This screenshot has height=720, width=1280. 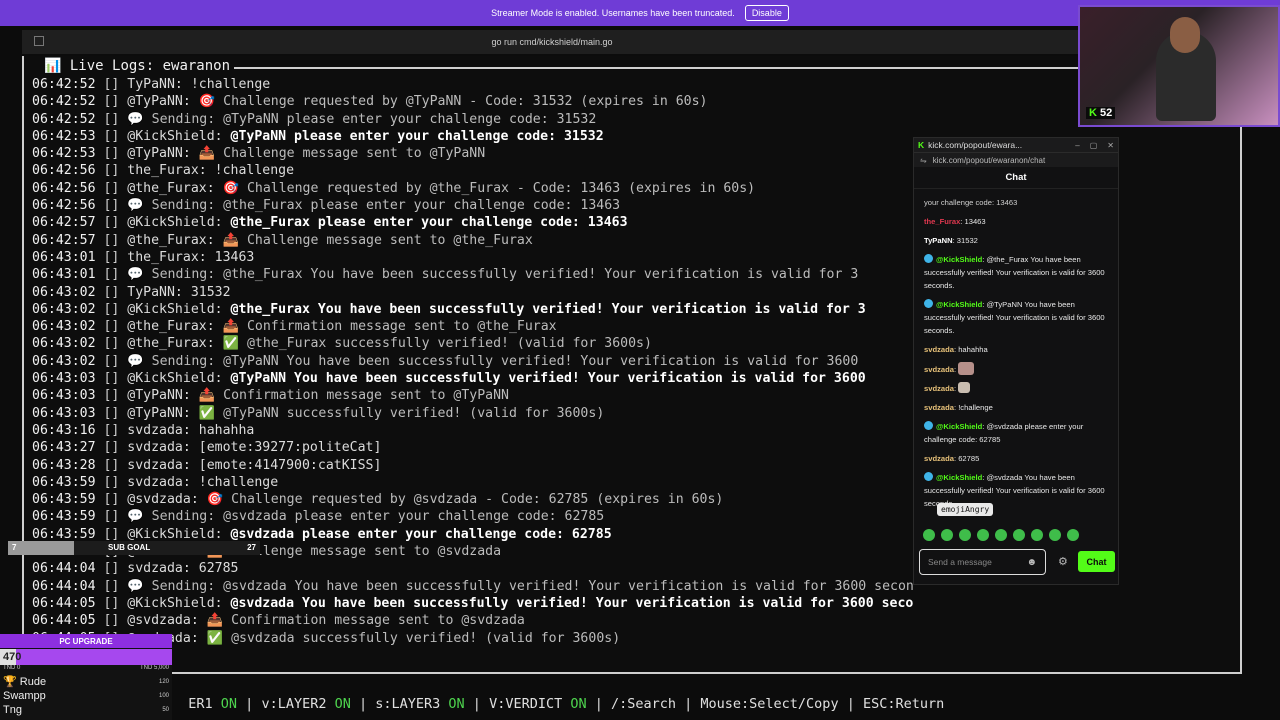 What do you see at coordinates (64, 84) in the screenshot?
I see `log-time: 06:42:52` at bounding box center [64, 84].